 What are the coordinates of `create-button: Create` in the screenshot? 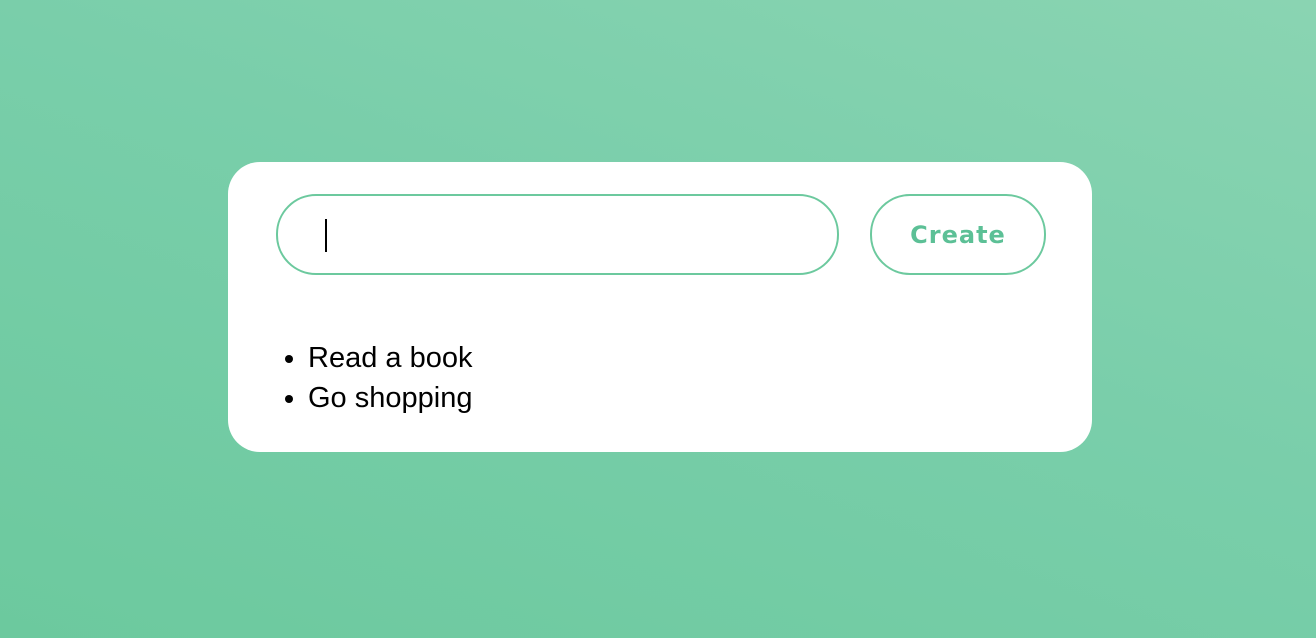 It's located at (958, 234).